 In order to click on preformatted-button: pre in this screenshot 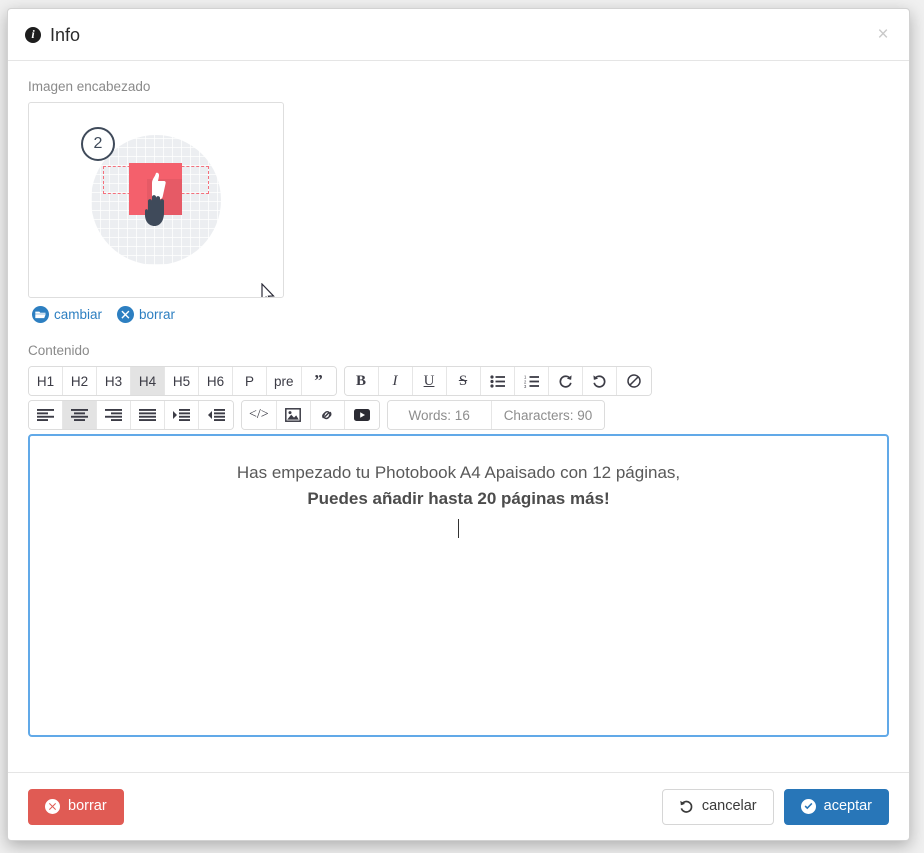, I will do `click(284, 381)`.